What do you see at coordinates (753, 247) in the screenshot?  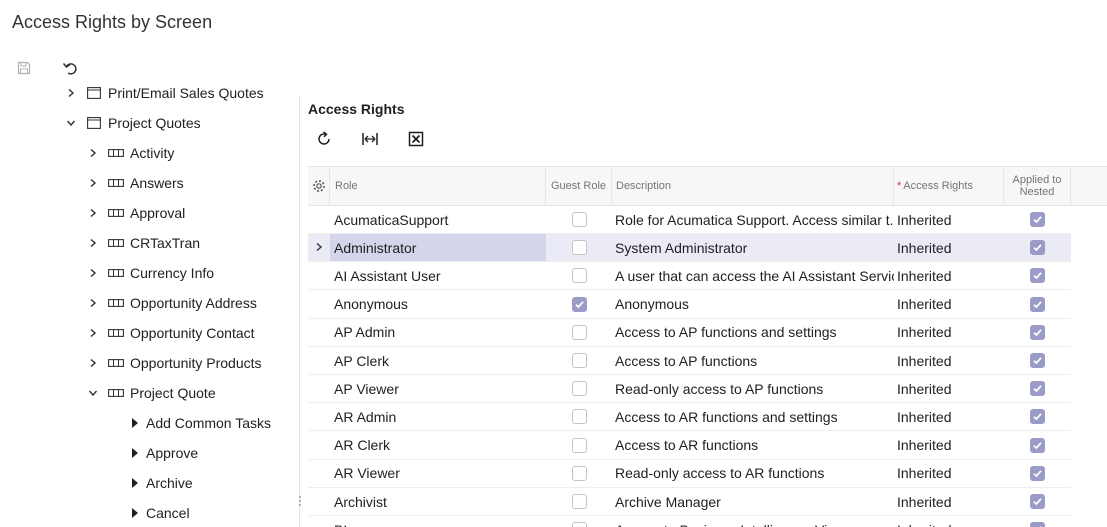 I see `description-cell: System Administrator` at bounding box center [753, 247].